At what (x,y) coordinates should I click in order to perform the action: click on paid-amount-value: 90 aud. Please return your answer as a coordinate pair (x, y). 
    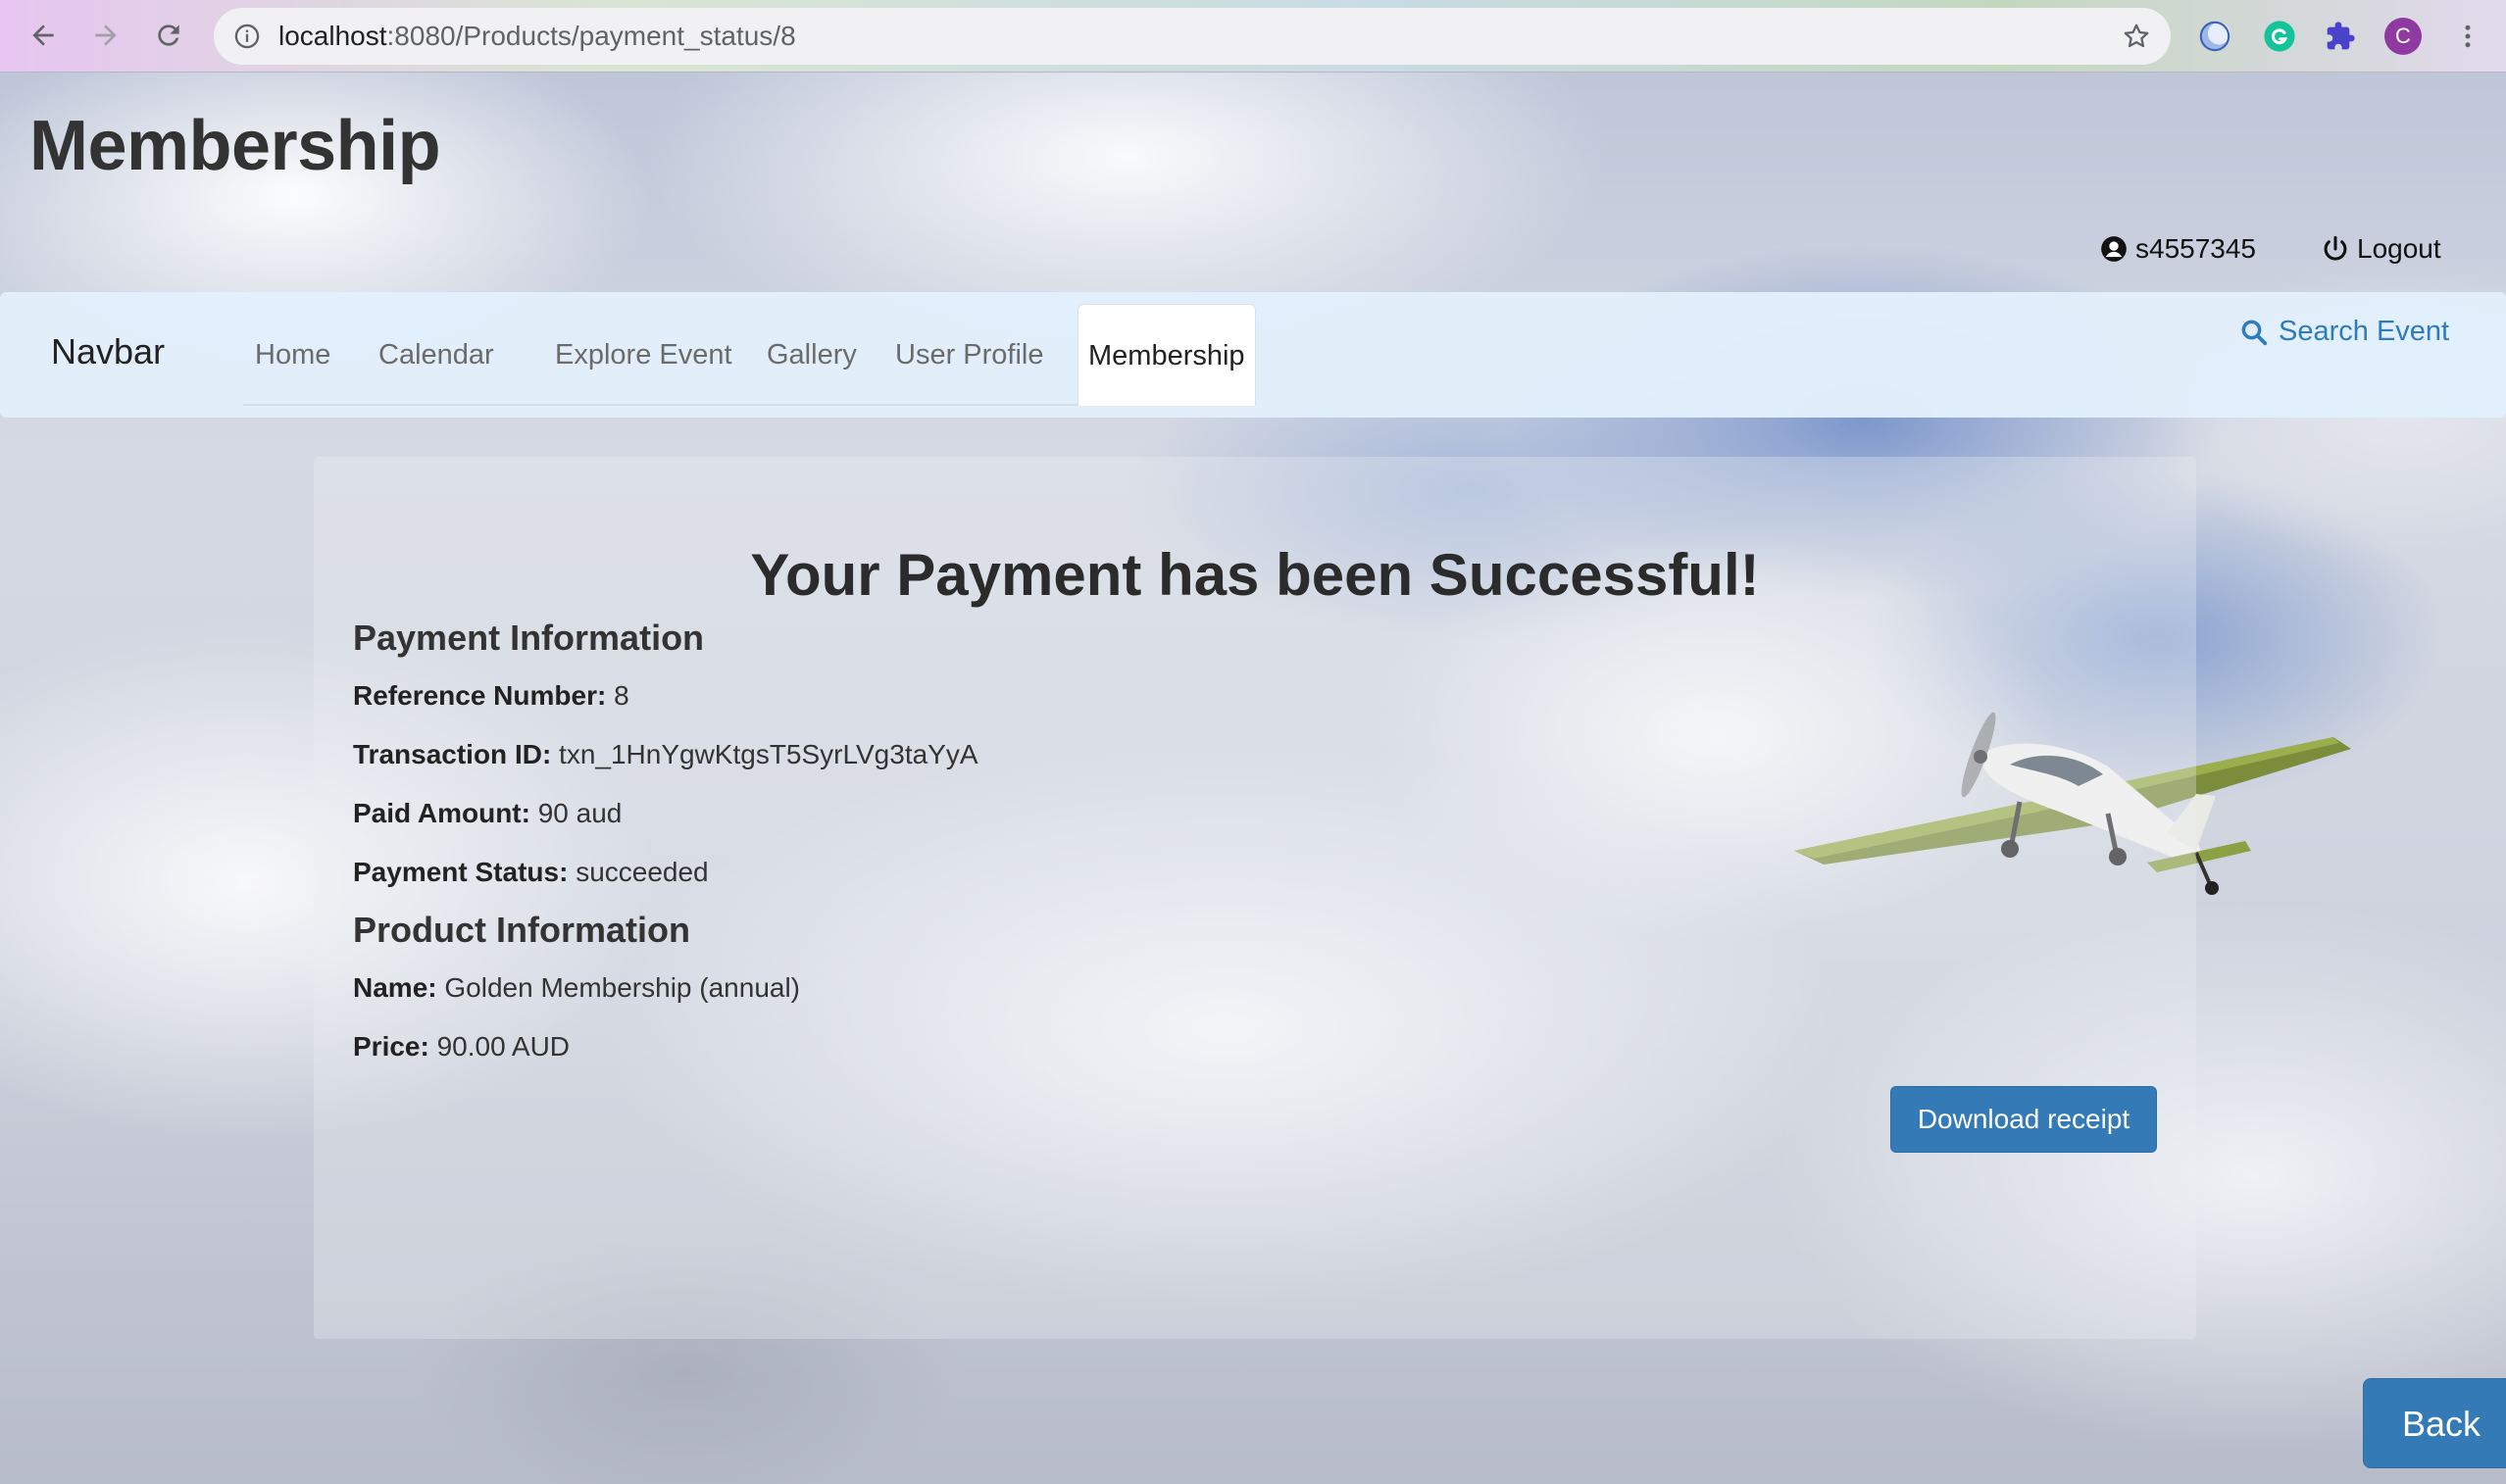
    Looking at the image, I should click on (580, 813).